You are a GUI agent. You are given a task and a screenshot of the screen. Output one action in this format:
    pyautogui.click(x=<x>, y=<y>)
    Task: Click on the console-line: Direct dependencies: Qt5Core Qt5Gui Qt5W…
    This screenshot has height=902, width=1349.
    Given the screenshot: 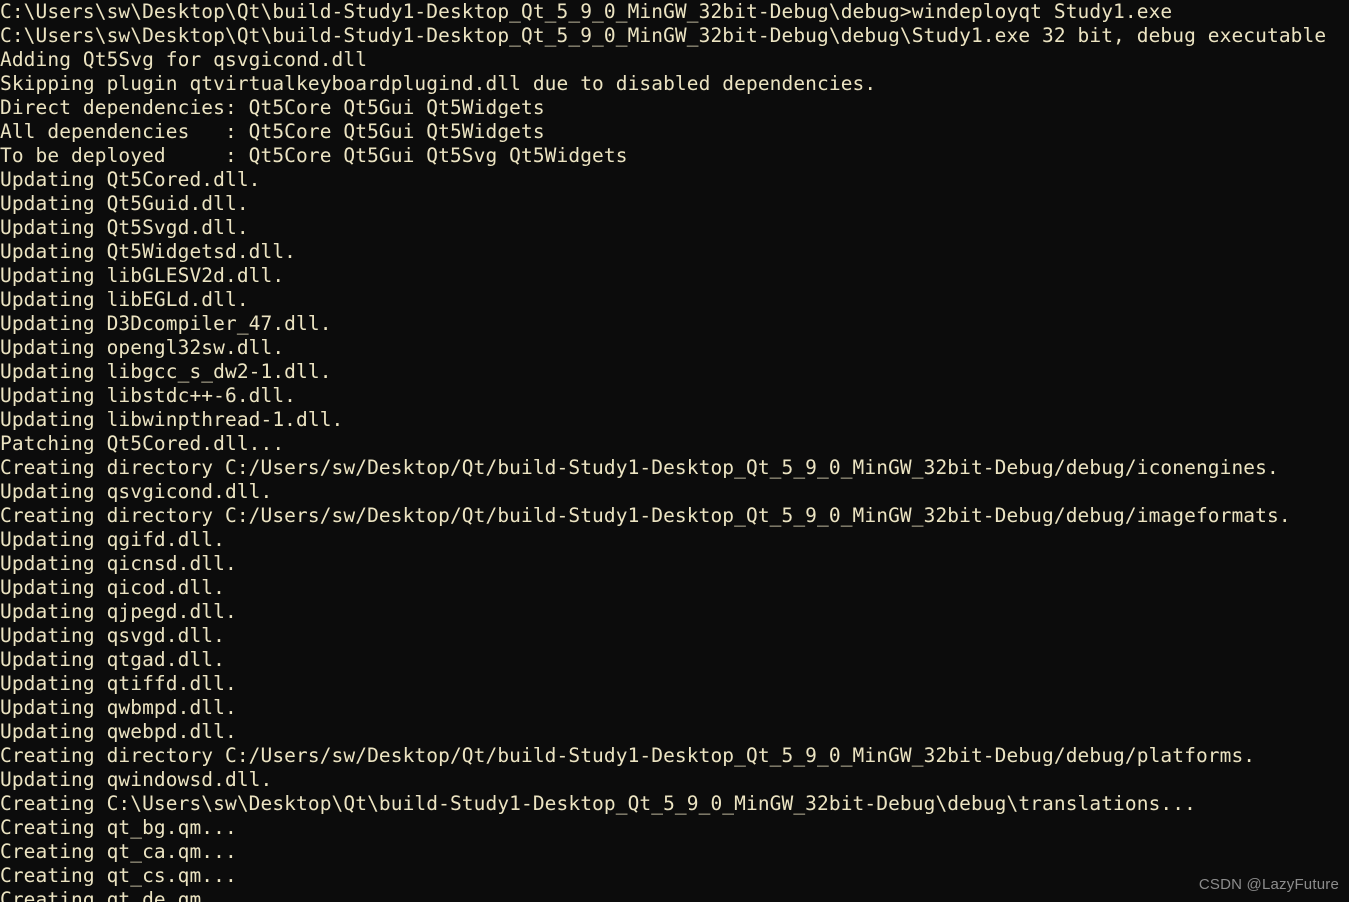 What is the action you would take?
    pyautogui.click(x=272, y=107)
    